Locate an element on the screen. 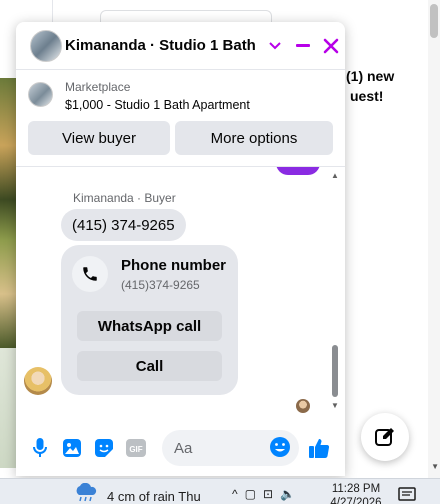 This screenshot has width=440, height=504. svg-text: GIF is located at coordinates (135, 449).